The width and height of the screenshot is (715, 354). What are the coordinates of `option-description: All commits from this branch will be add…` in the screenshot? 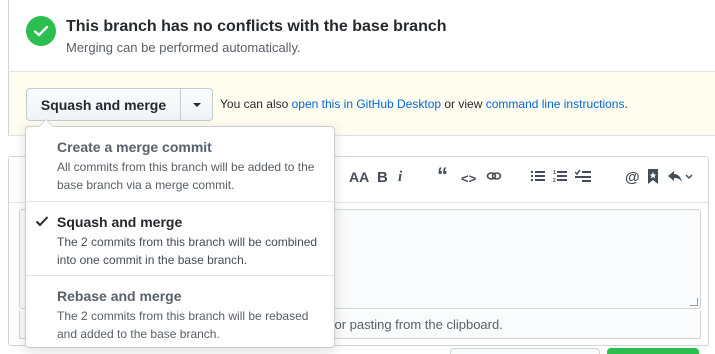 It's located at (186, 176).